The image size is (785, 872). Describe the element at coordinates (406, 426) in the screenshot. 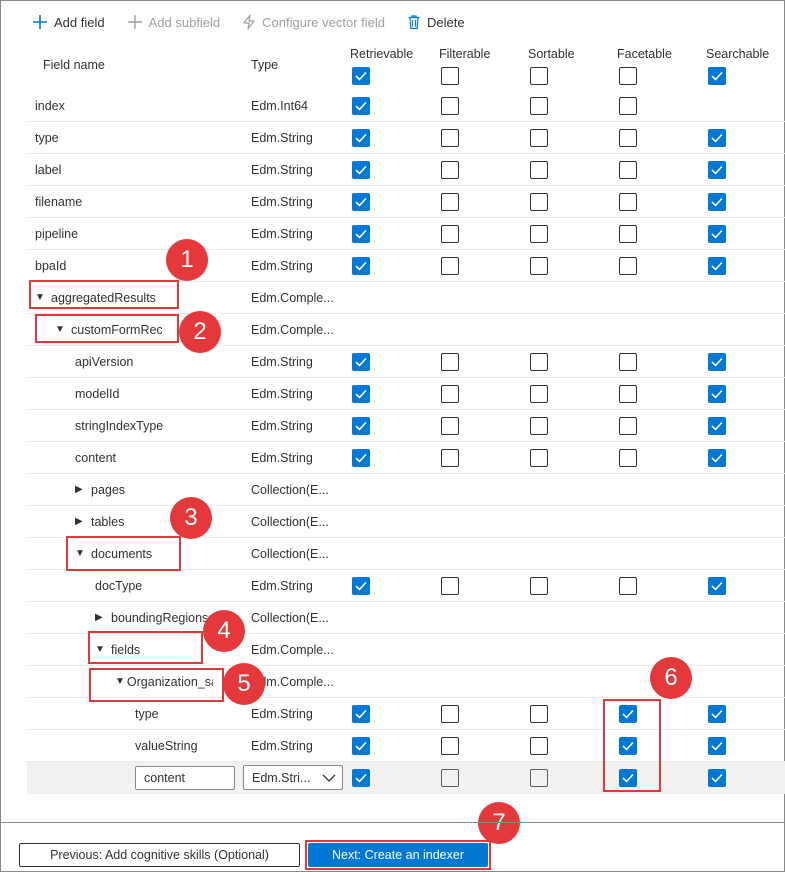

I see `table-row: stringIndexType Edm.String` at that location.